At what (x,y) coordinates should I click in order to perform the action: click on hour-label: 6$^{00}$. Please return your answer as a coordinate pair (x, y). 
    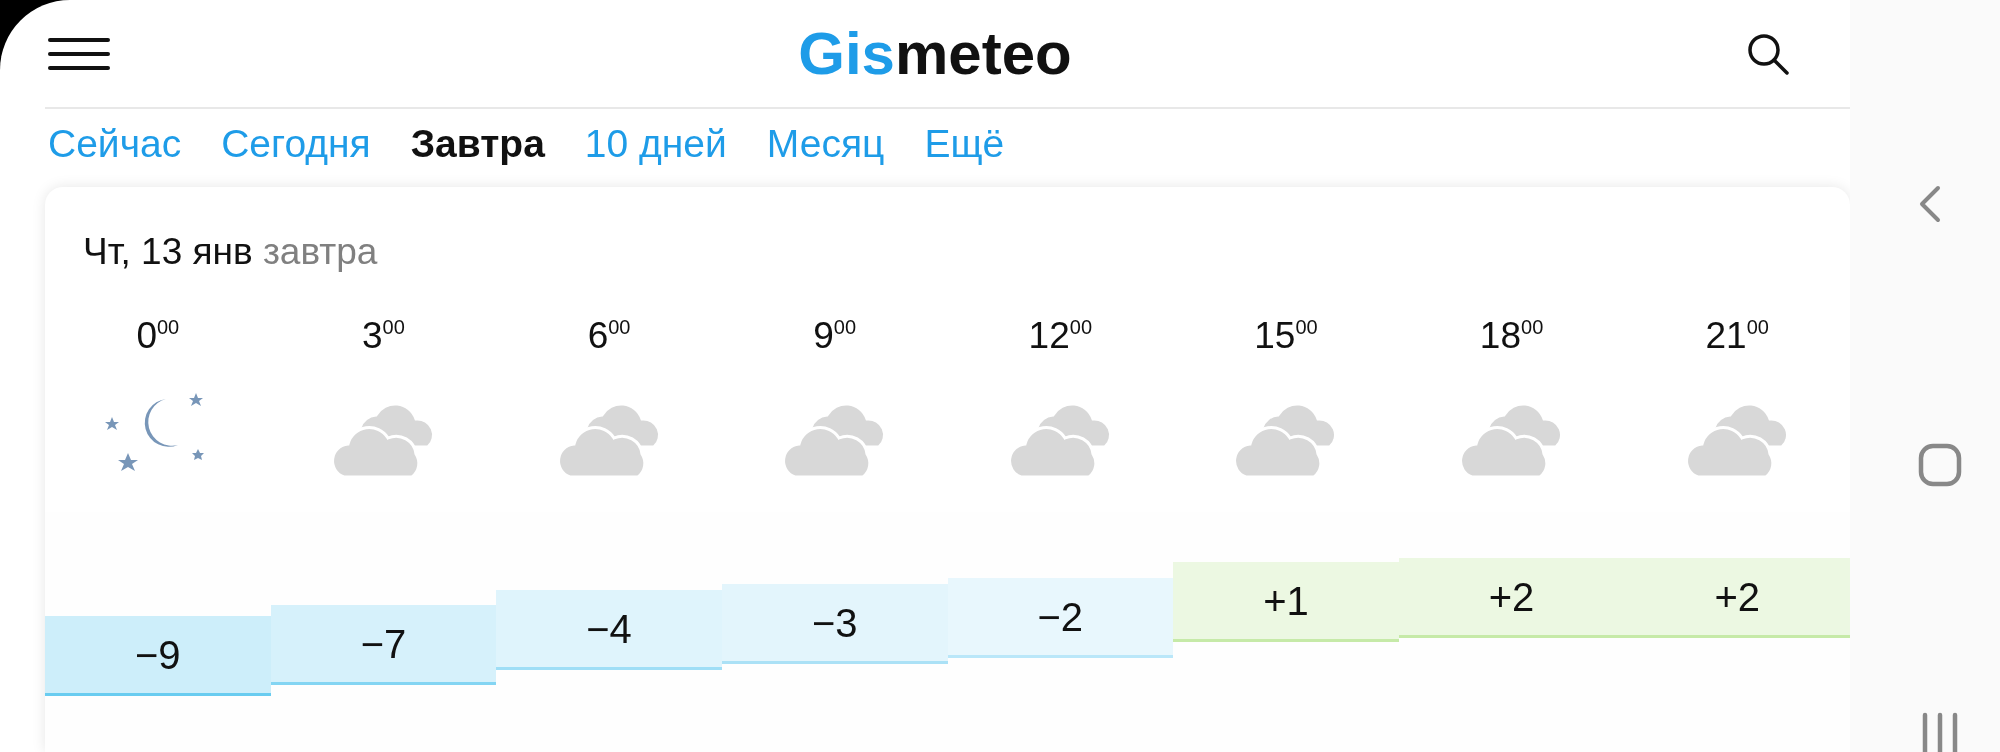
    Looking at the image, I should click on (609, 336).